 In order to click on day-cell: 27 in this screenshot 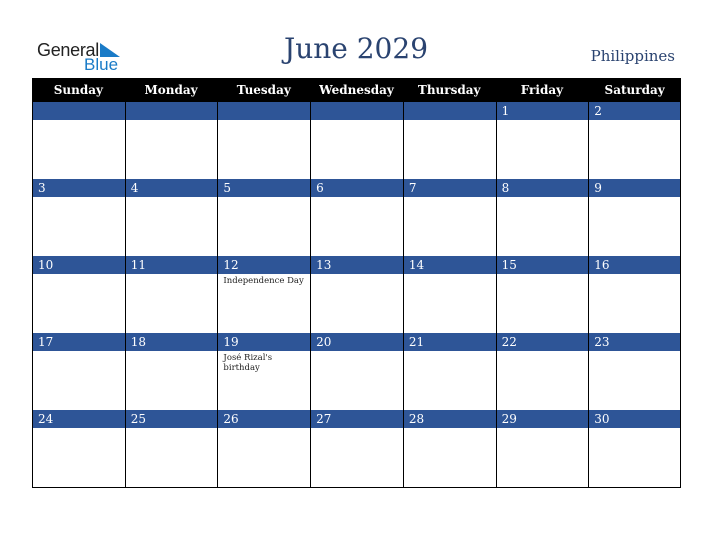, I will do `click(356, 448)`.